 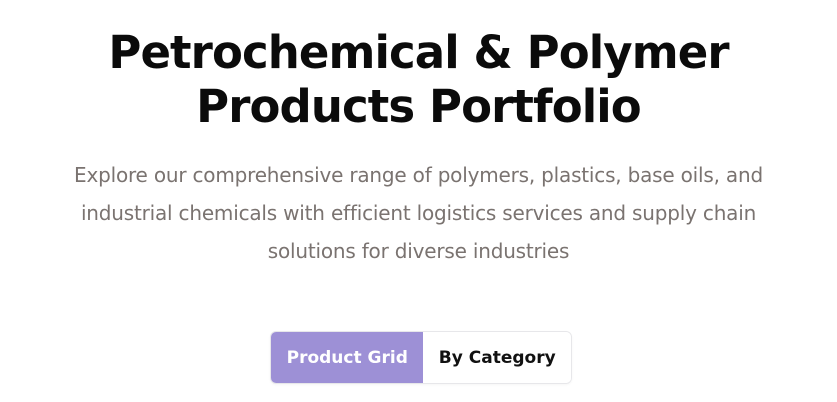 I want to click on view-toggle: Product Grid By Category, so click(x=421, y=357).